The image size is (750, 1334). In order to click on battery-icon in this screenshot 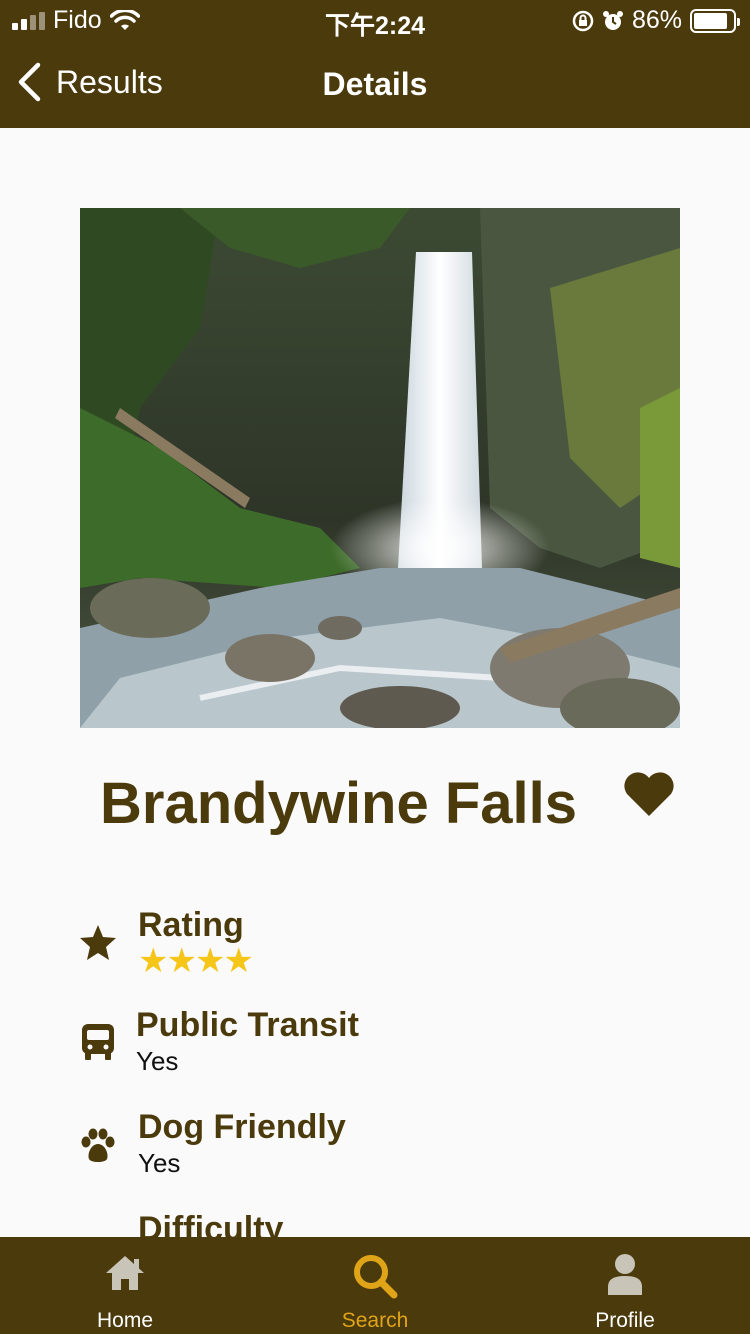, I will do `click(715, 20)`.